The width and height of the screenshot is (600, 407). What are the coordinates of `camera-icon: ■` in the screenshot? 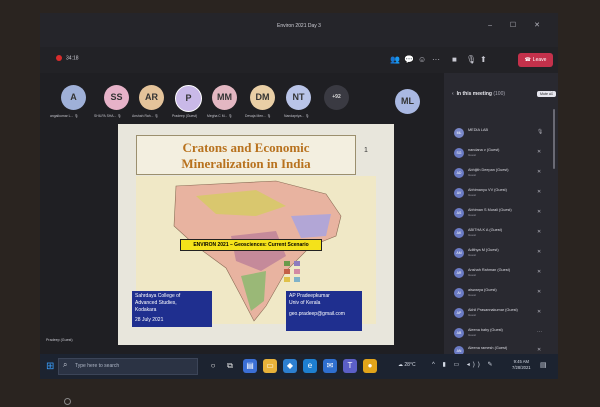 It's located at (454, 60).